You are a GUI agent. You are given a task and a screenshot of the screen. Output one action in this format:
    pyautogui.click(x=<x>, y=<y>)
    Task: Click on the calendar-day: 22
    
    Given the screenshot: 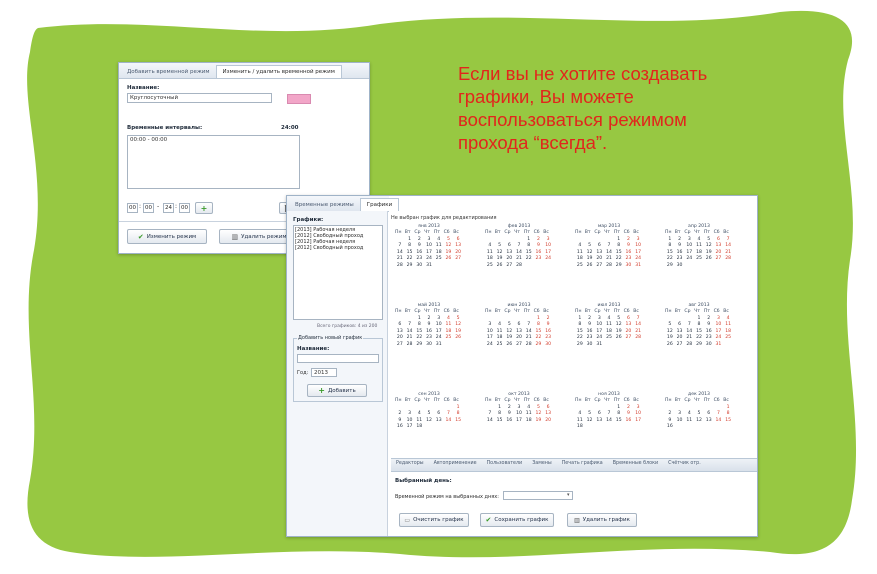 What is the action you would take?
    pyautogui.click(x=580, y=337)
    